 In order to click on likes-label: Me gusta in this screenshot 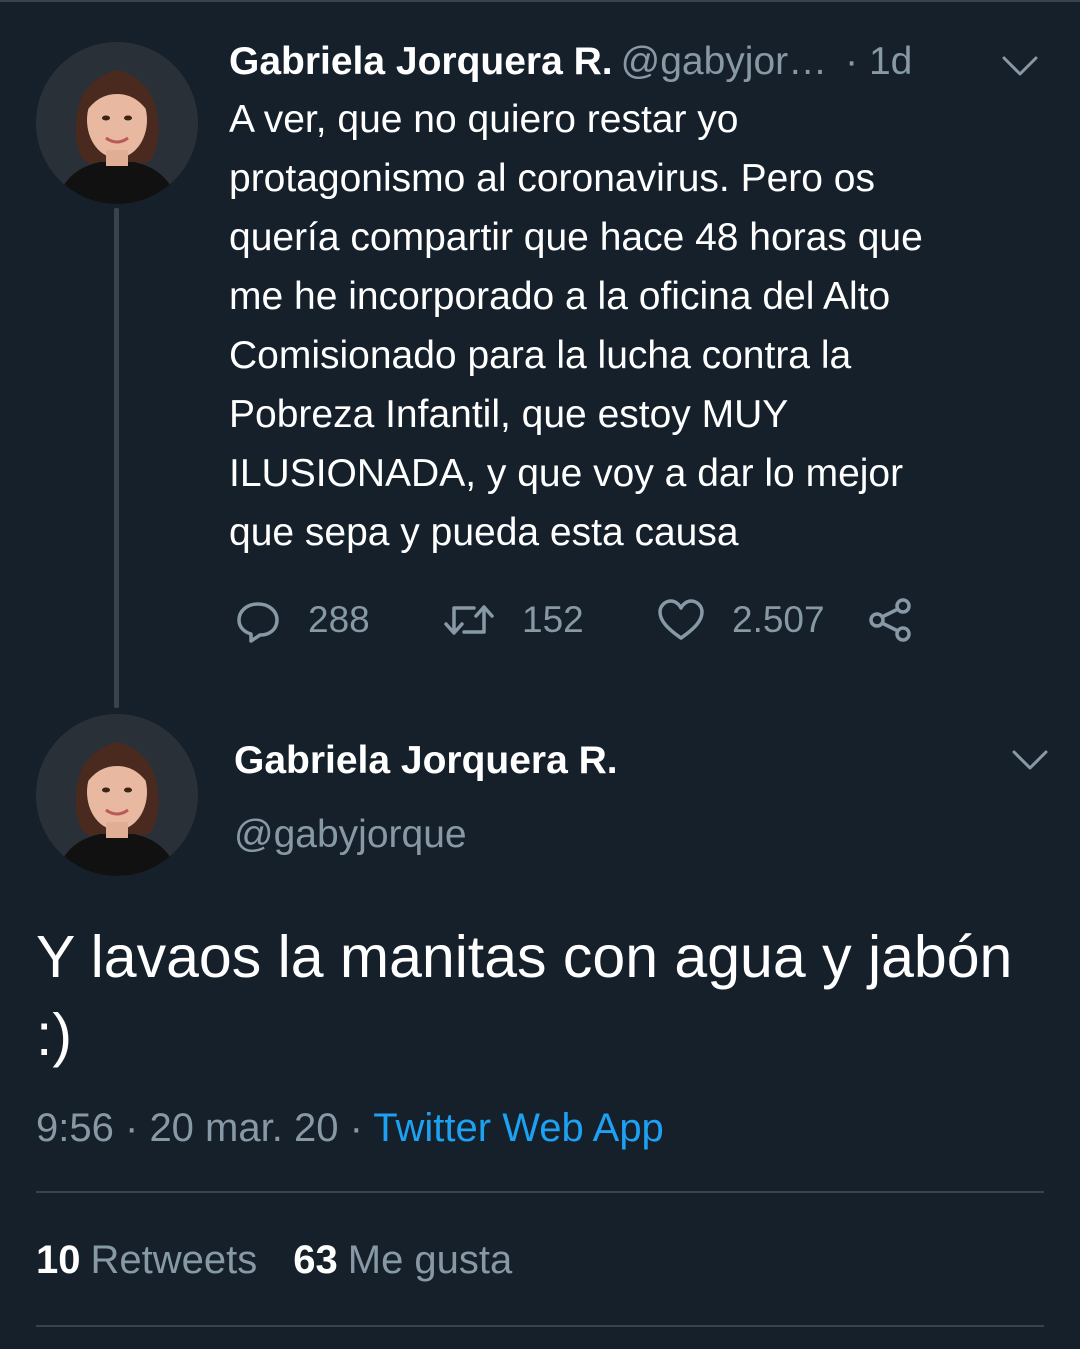, I will do `click(430, 1260)`.